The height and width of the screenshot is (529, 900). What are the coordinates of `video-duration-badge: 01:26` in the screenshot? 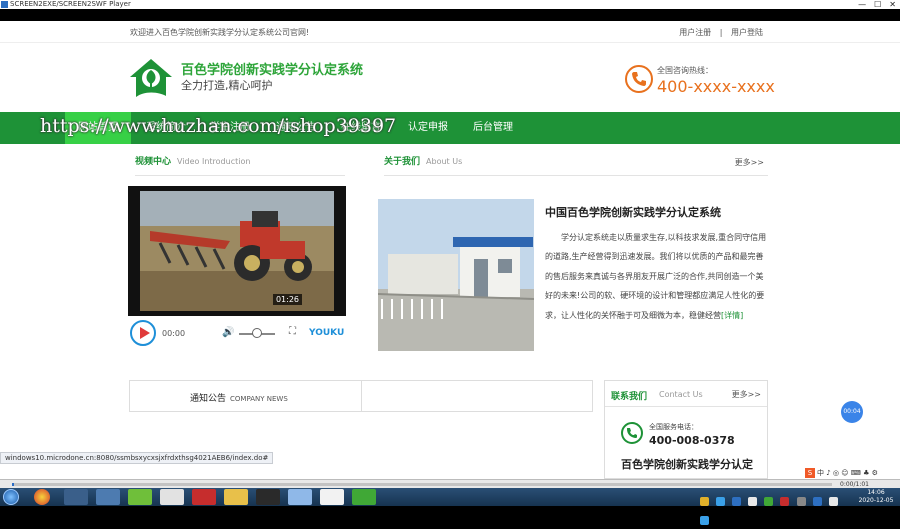 It's located at (287, 299).